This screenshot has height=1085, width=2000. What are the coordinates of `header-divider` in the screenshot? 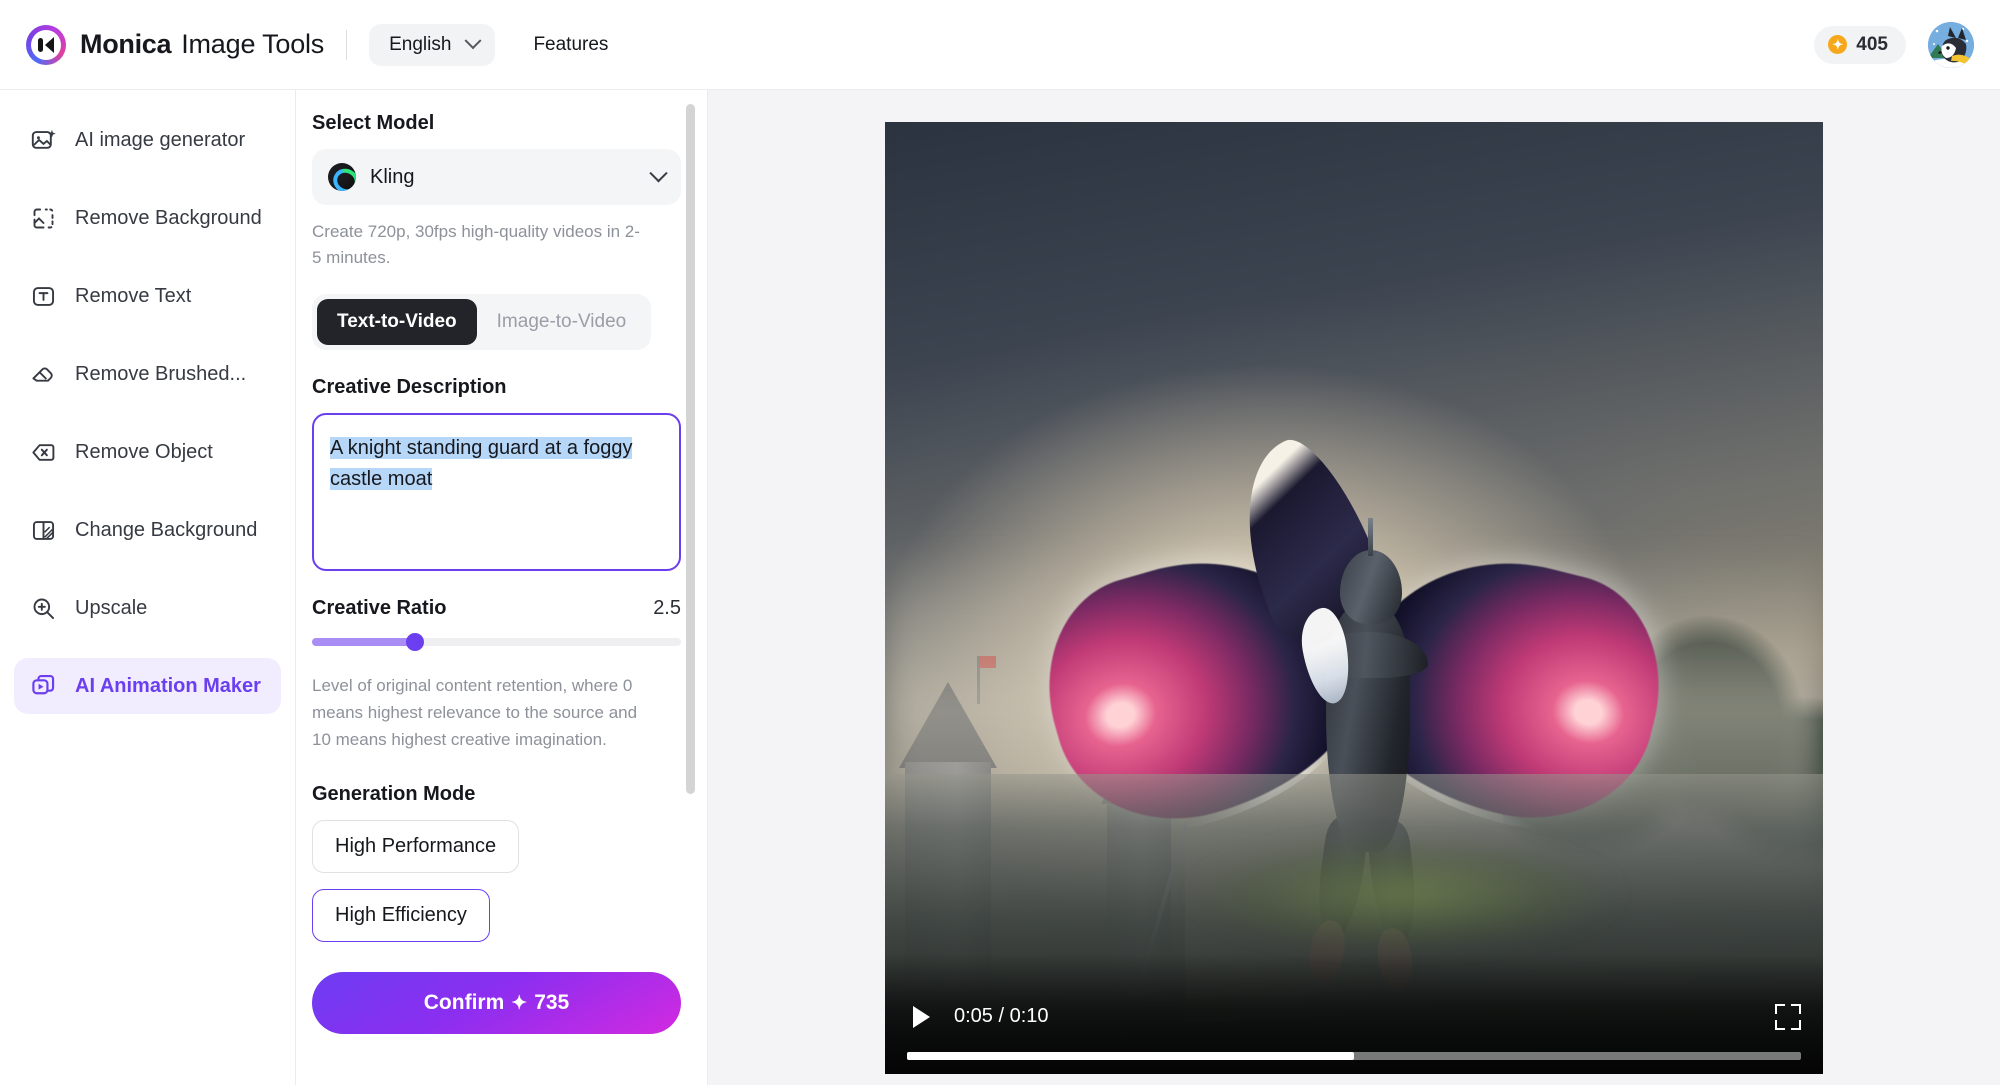 It's located at (347, 44).